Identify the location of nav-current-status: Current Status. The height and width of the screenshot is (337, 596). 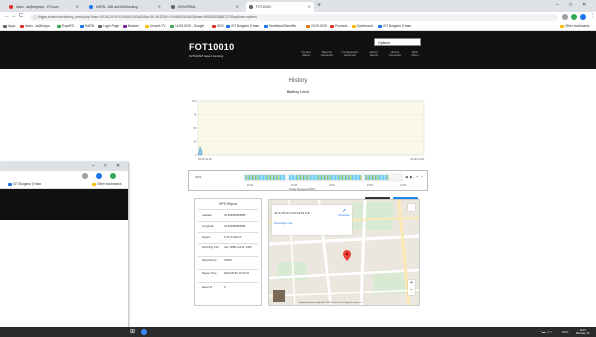
(306, 54).